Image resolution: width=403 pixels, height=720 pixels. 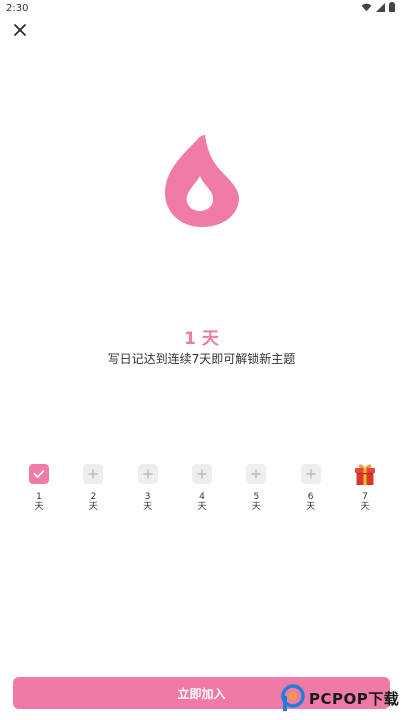 I want to click on day-item-4: 4 天, so click(x=202, y=494).